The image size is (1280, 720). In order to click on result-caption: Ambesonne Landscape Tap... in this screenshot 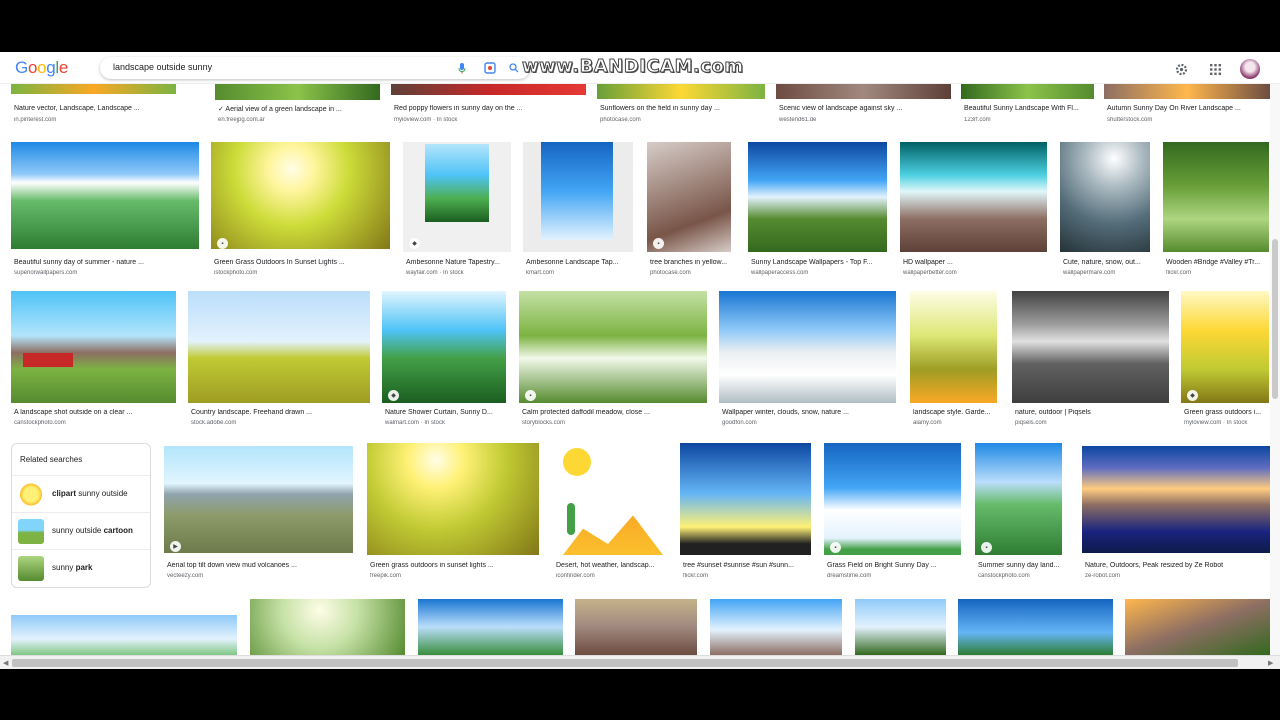, I will do `click(580, 262)`.